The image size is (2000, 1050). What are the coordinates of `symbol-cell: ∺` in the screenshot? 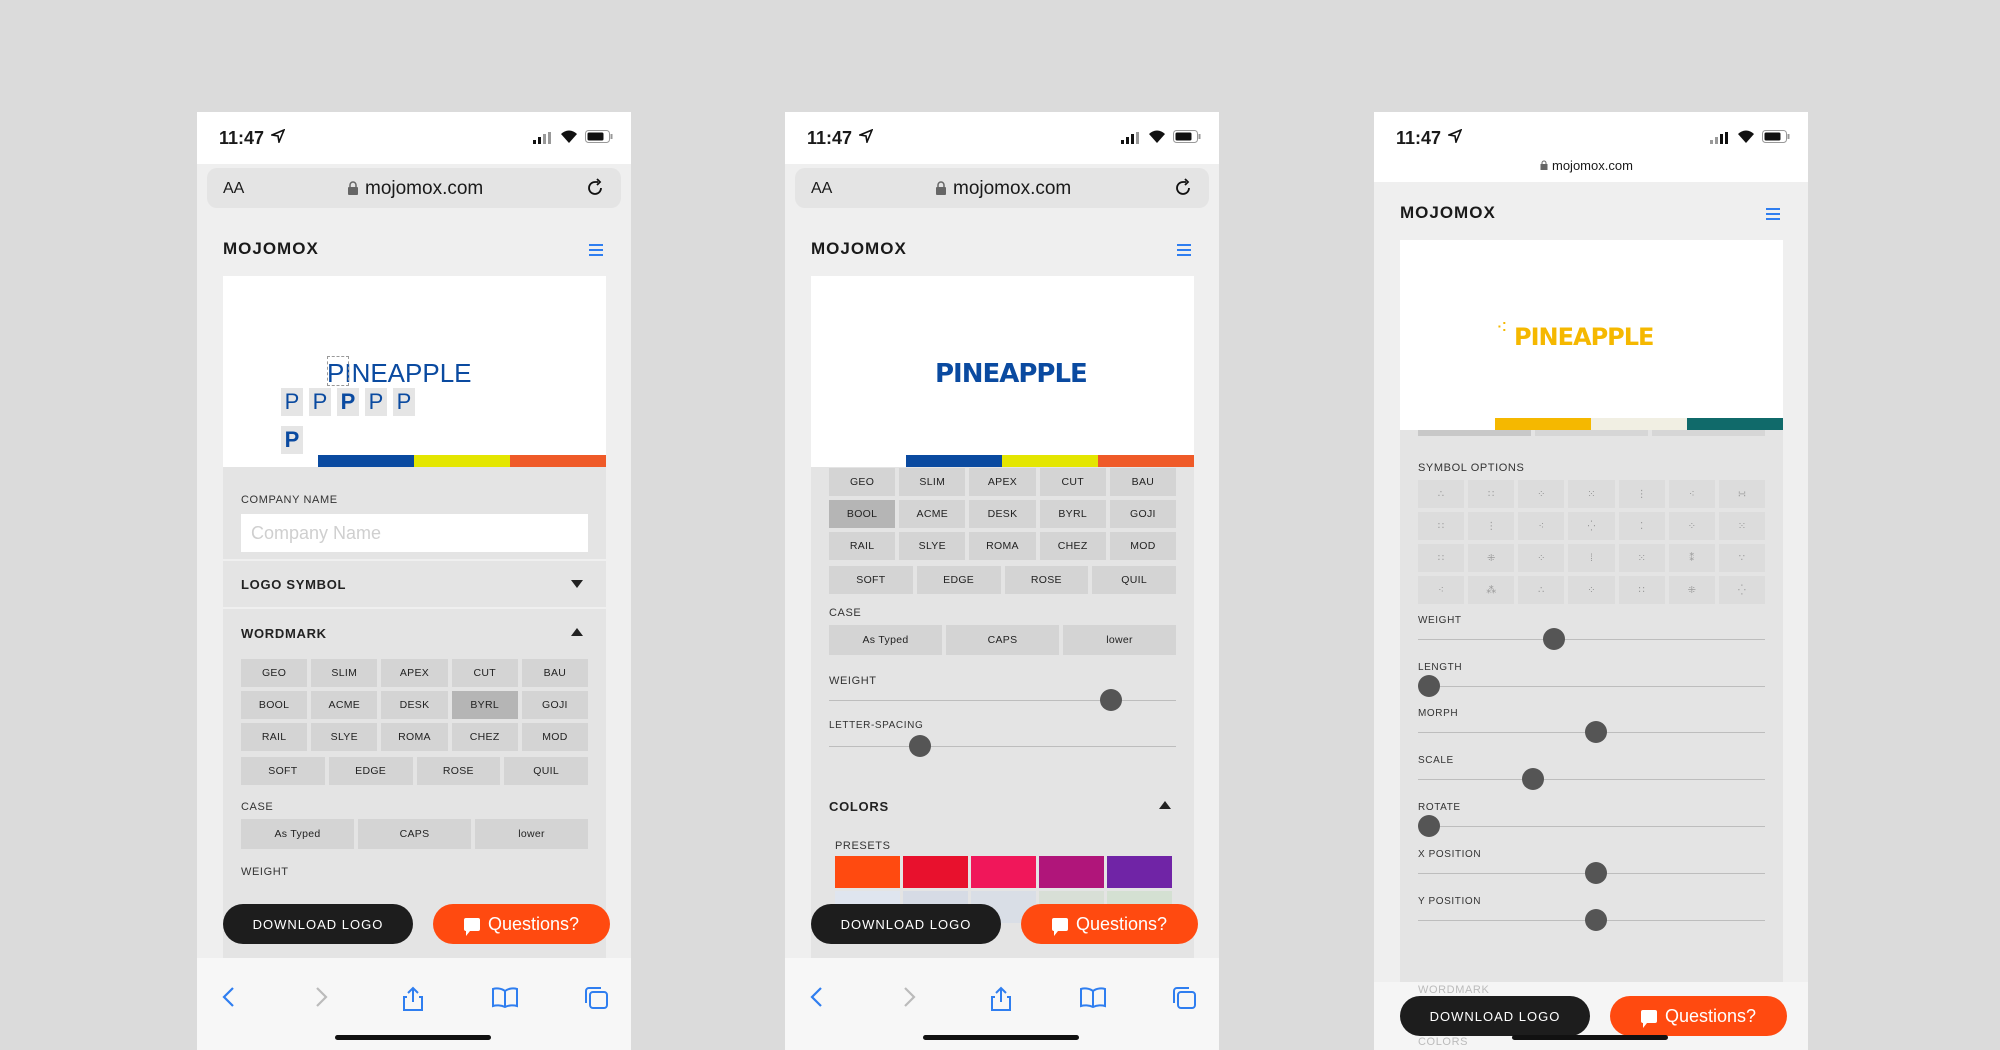 It's located at (1741, 494).